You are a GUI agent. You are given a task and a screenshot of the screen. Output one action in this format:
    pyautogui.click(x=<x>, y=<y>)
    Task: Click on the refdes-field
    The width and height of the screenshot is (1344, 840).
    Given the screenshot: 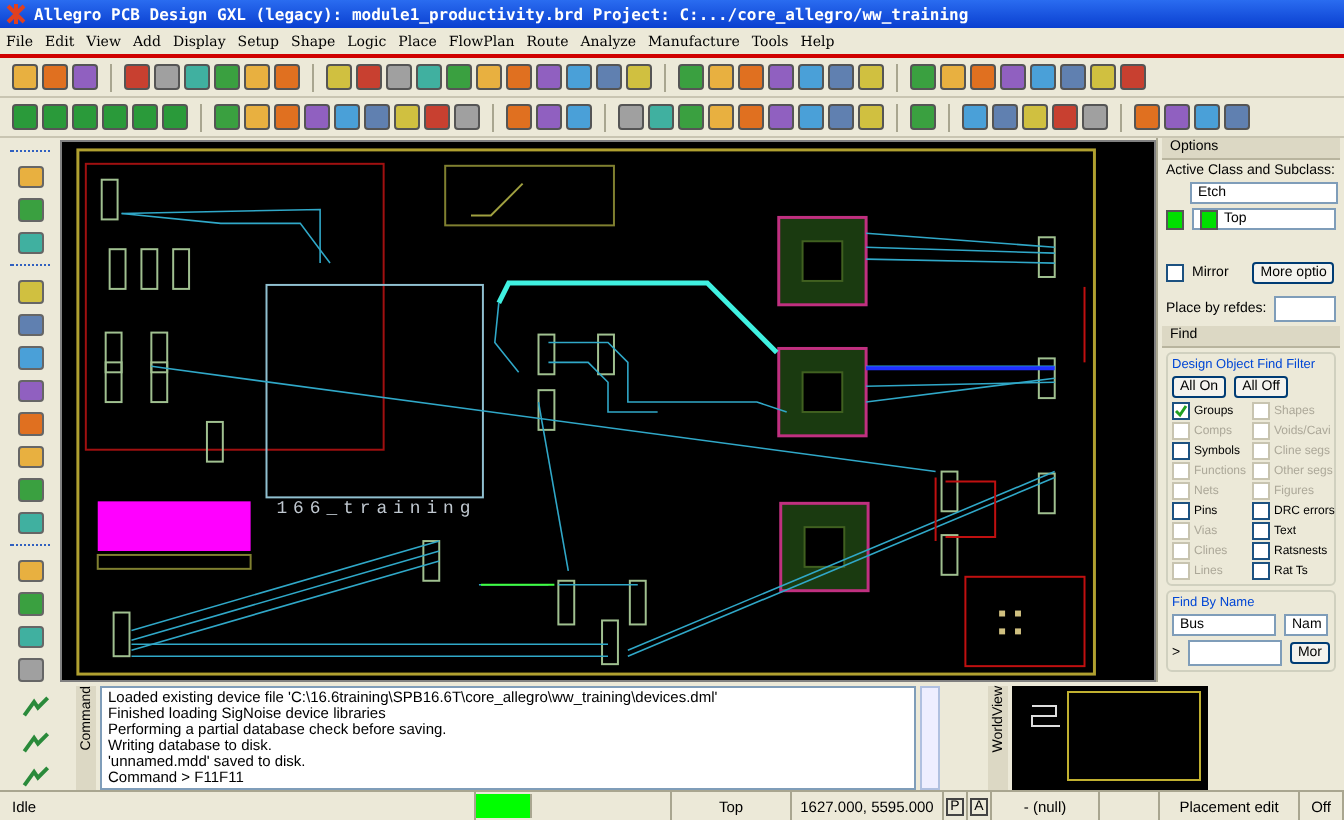 What is the action you would take?
    pyautogui.click(x=1305, y=309)
    